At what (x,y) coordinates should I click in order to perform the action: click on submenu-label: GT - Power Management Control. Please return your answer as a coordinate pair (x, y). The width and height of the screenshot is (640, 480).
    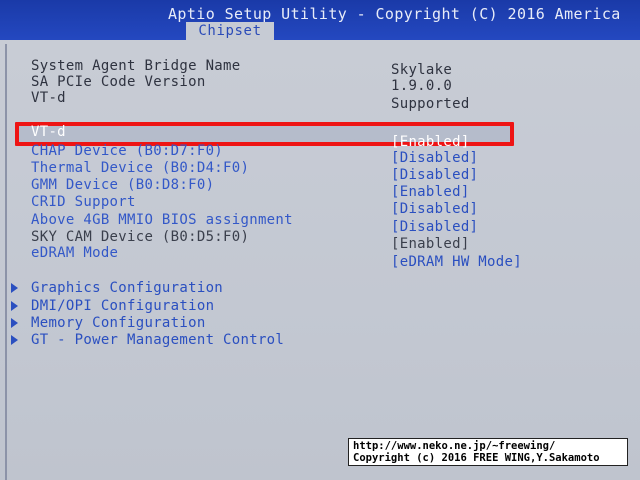
    Looking at the image, I should click on (158, 340).